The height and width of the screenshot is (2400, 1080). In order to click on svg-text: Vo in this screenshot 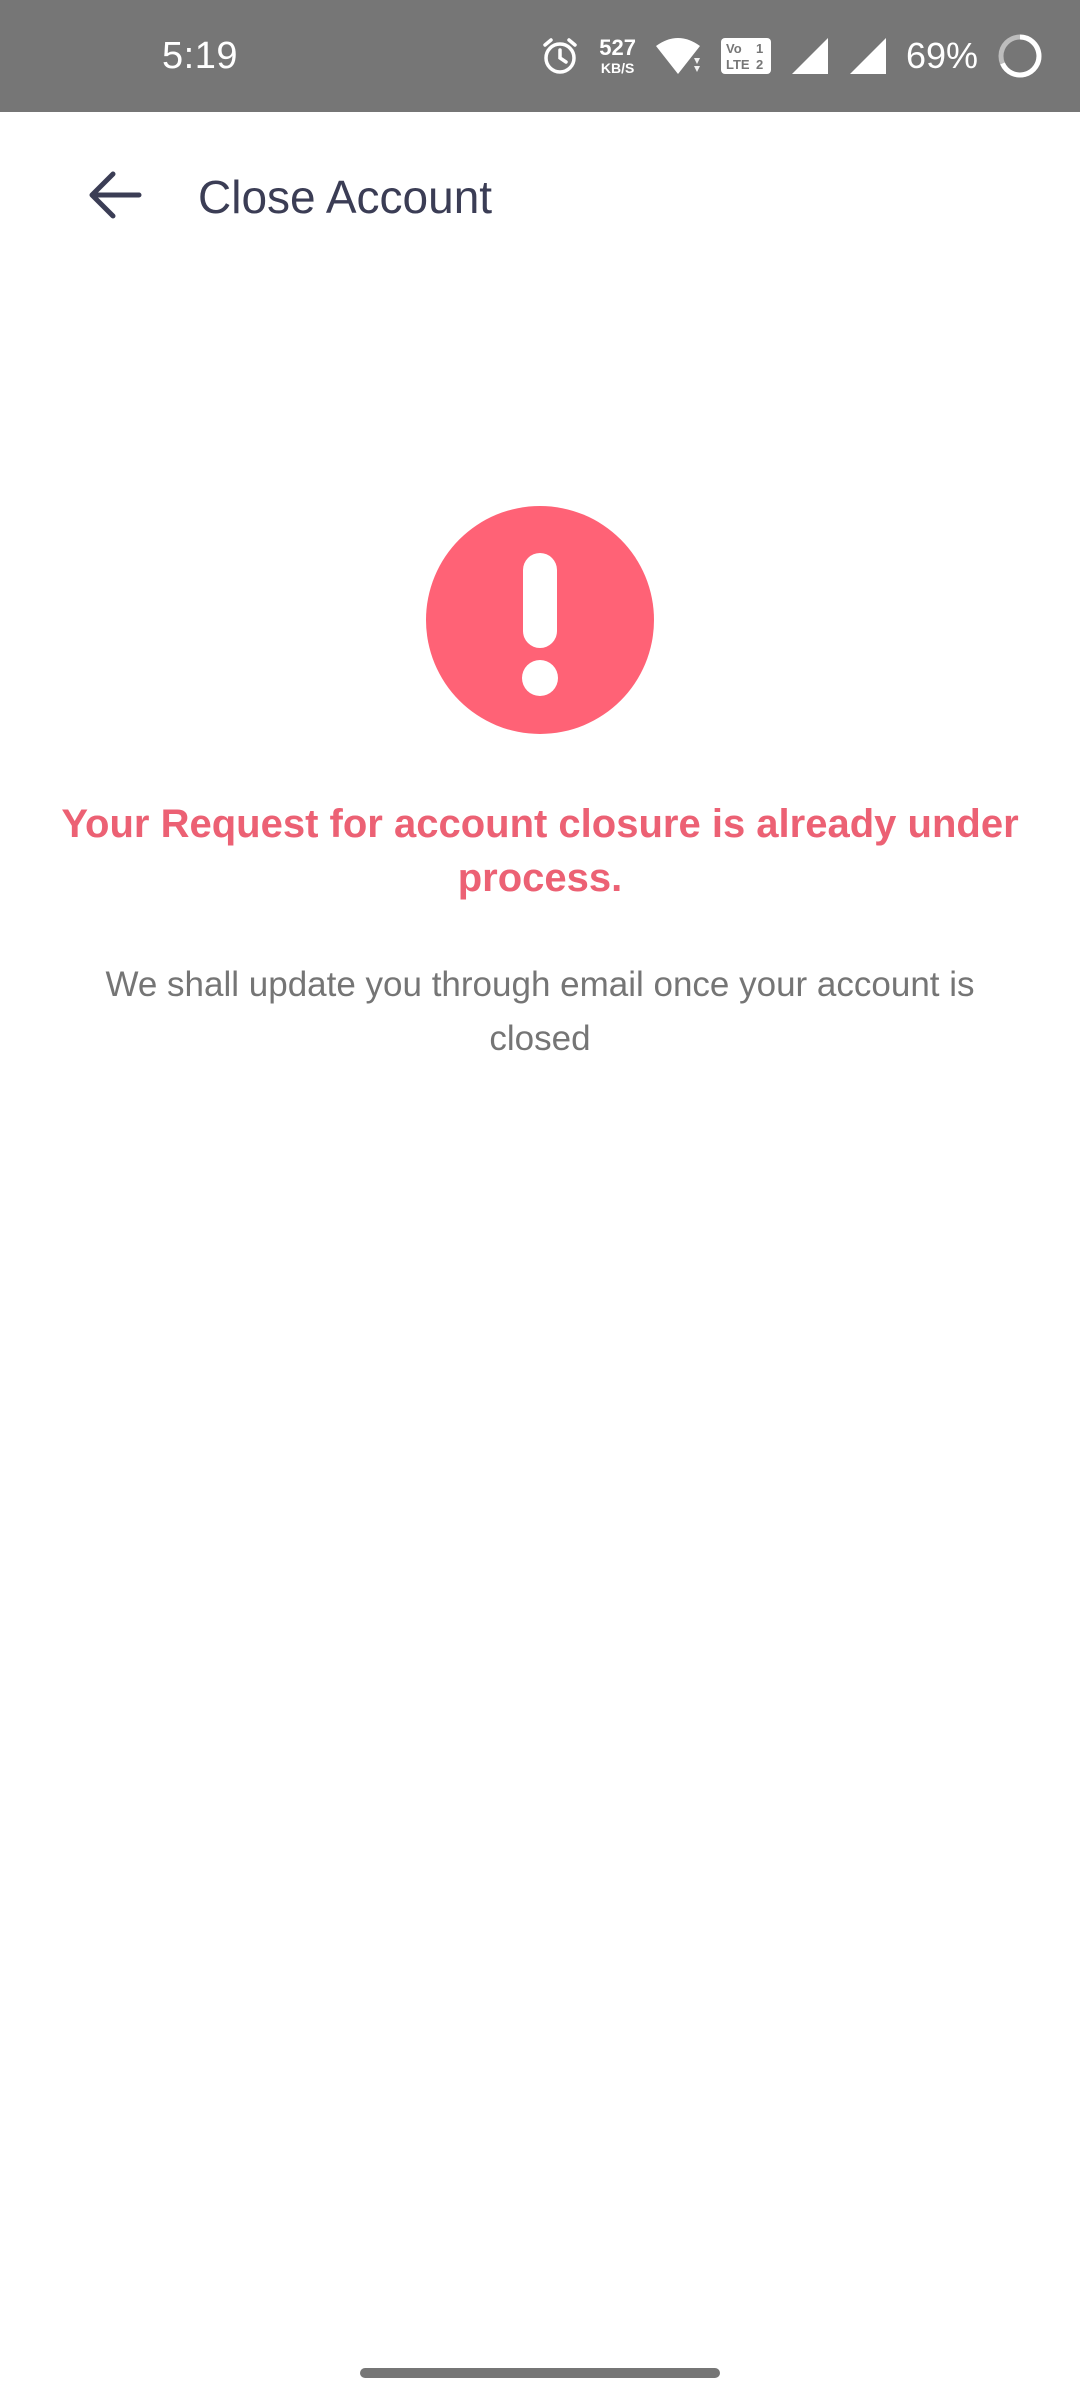, I will do `click(734, 48)`.